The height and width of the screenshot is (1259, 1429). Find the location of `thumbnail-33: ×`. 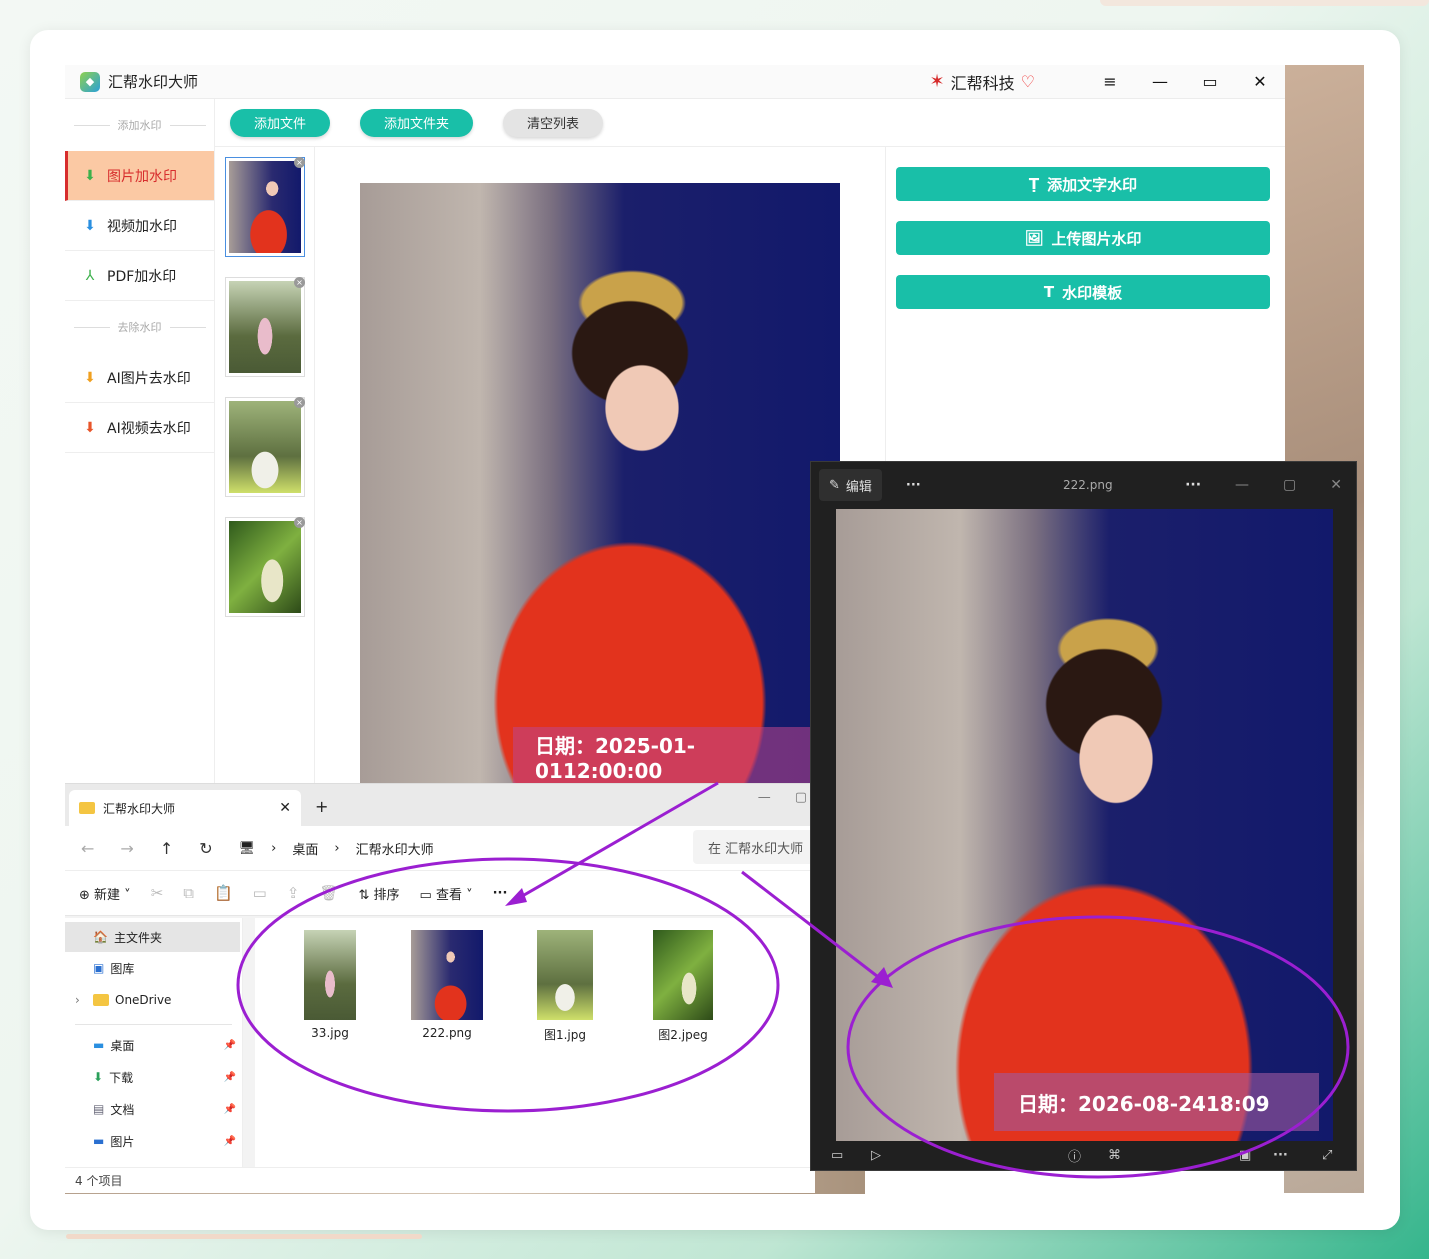

thumbnail-33: × is located at coordinates (265, 327).